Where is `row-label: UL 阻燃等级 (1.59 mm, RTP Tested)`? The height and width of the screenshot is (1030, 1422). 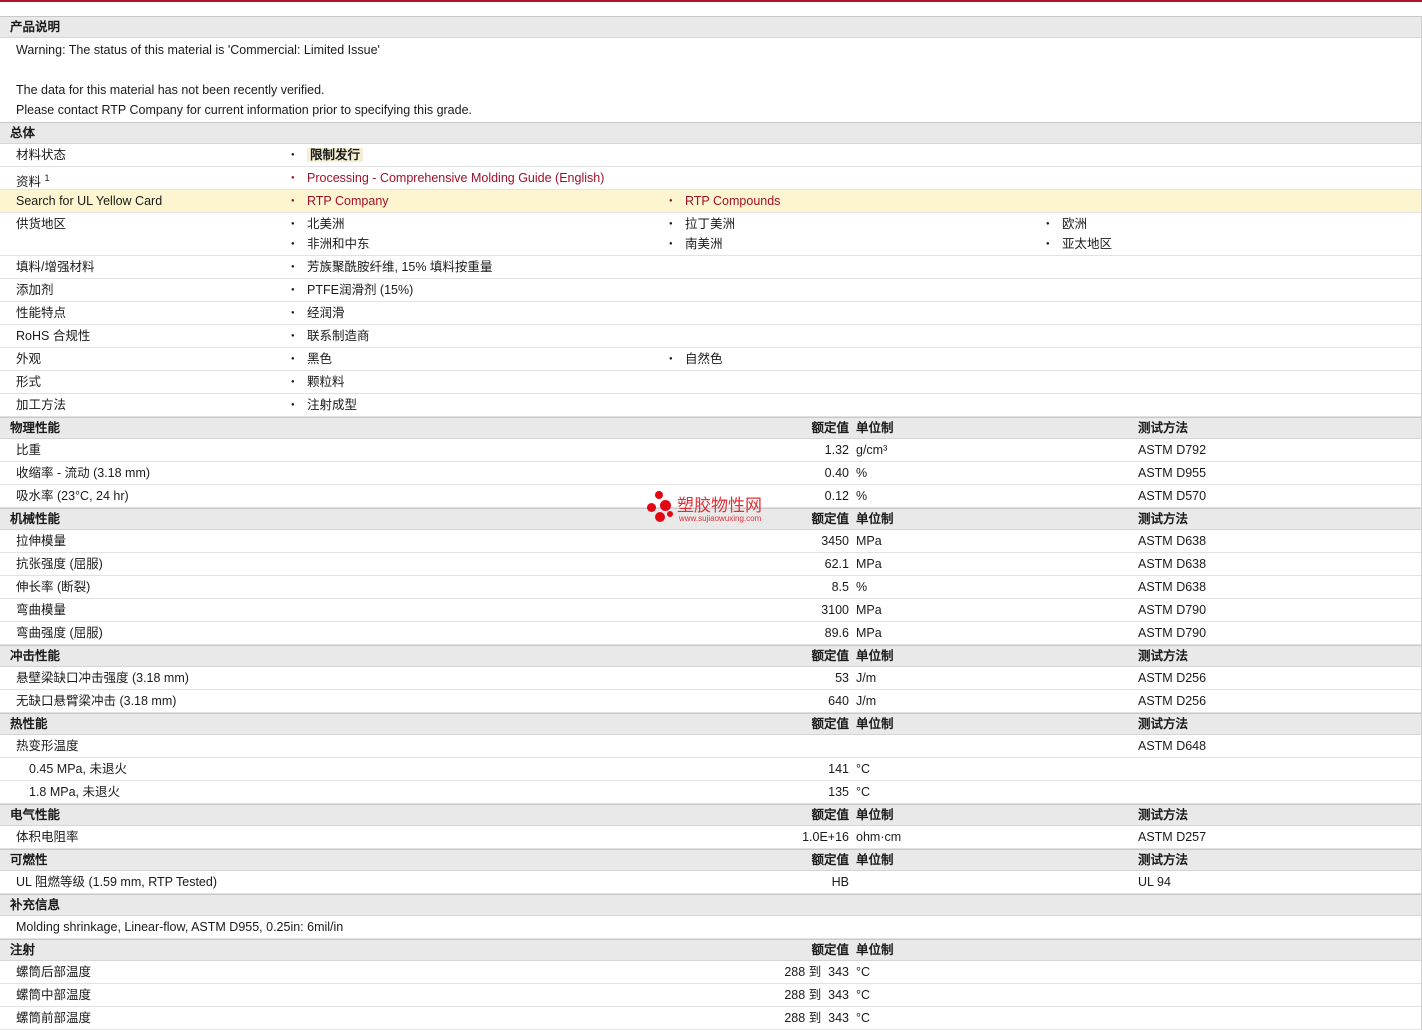
row-label: UL 阻燃等级 (1.59 mm, RTP Tested) is located at coordinates (116, 882).